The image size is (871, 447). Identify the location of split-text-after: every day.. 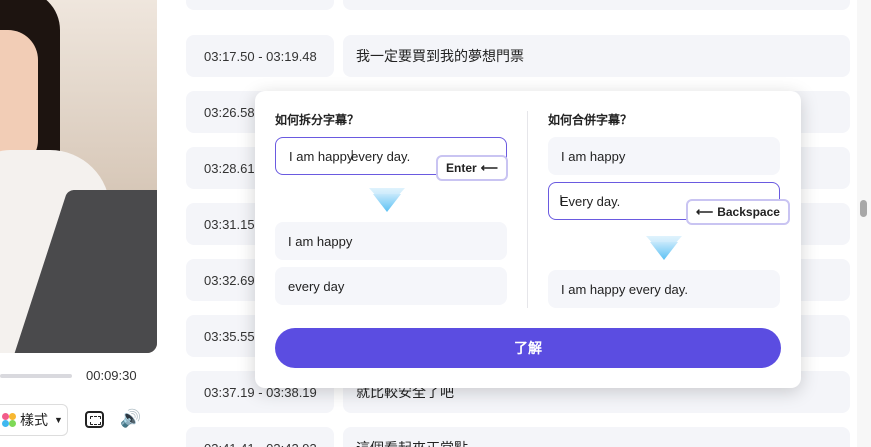
(381, 156).